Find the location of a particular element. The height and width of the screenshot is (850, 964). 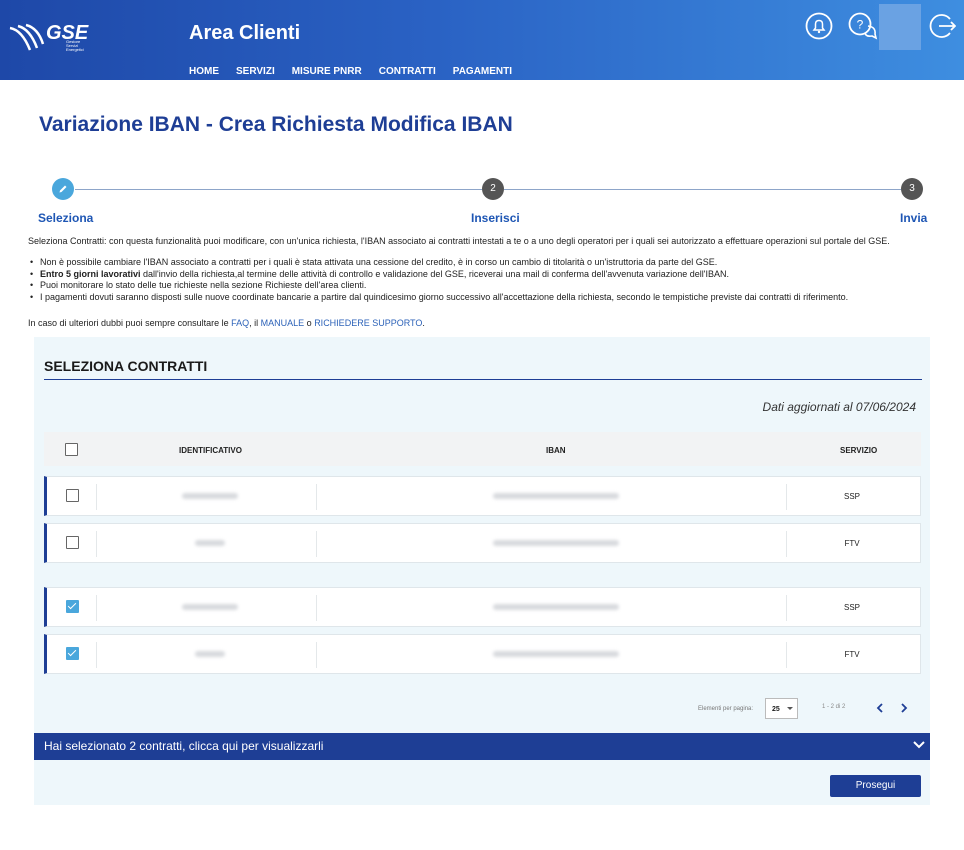

step-1-label: Seleziona is located at coordinates (66, 218).